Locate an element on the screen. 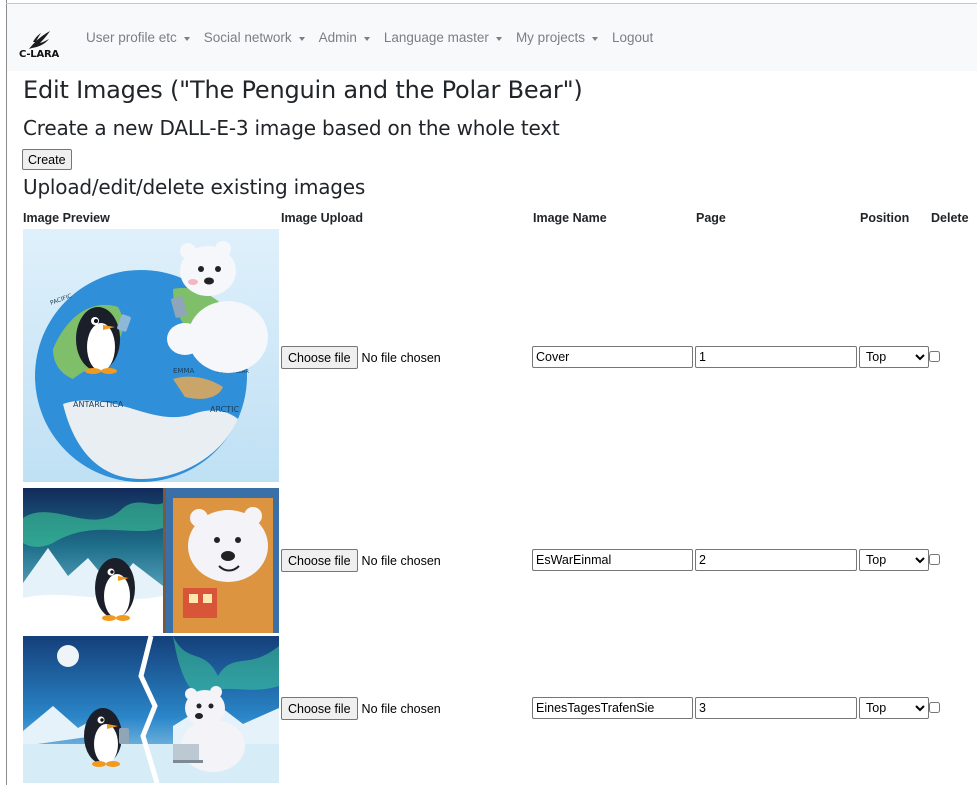  map-label-arctic: ARCTIC is located at coordinates (224, 409).